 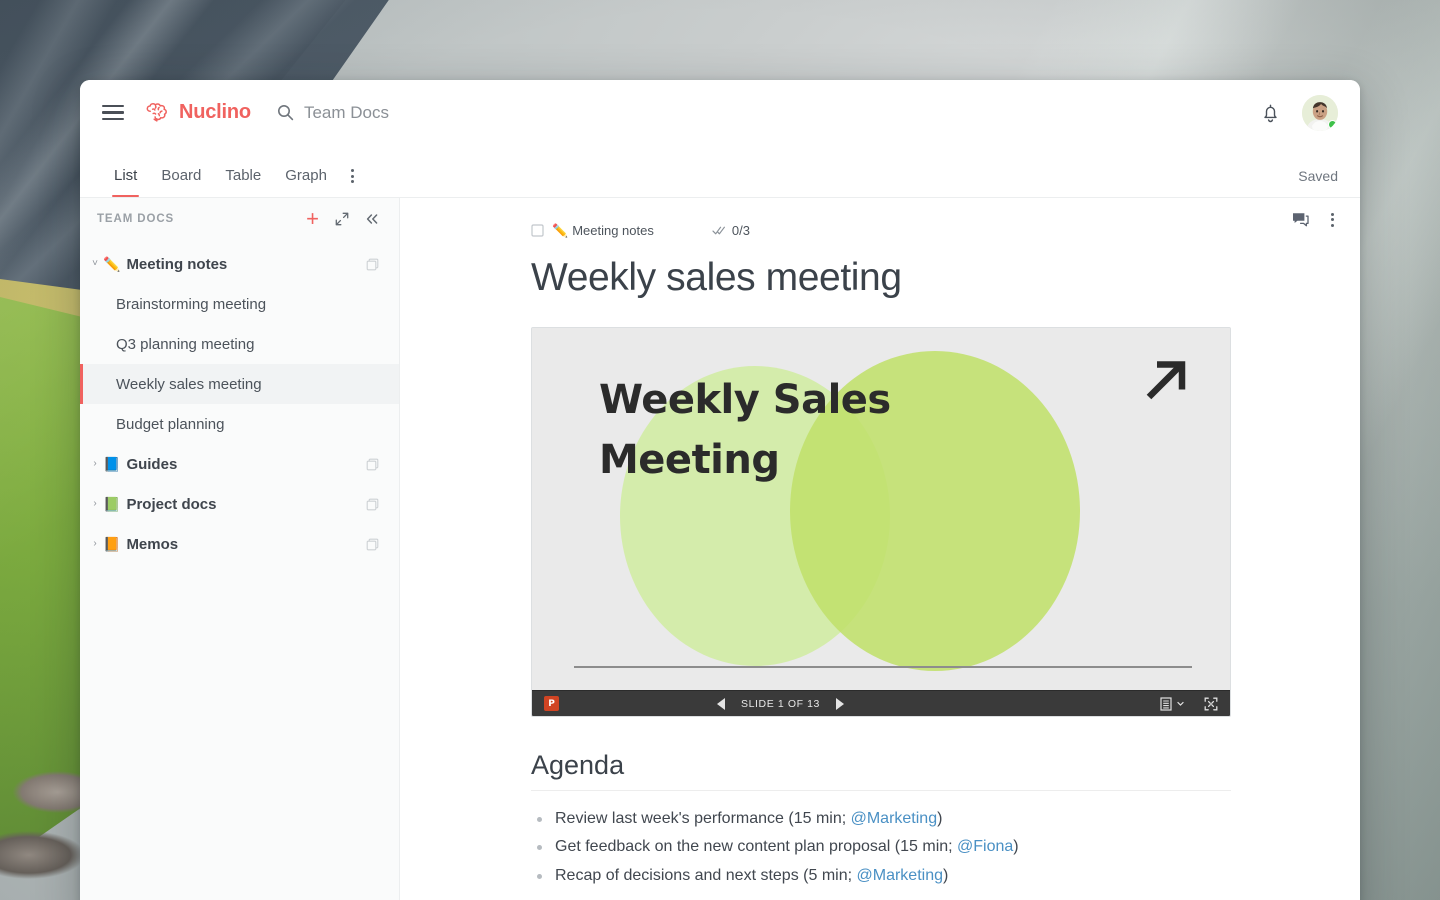 I want to click on chevron-down-icon: ˅, so click(x=95, y=264).